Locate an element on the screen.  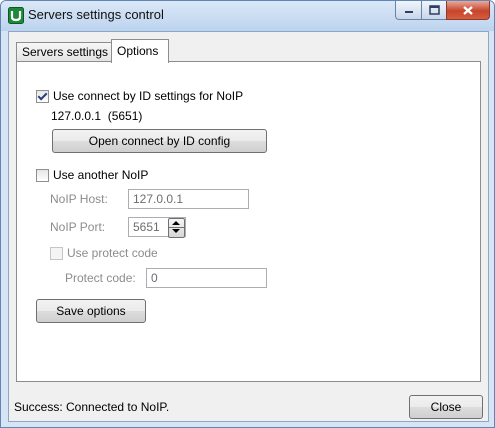
save-options-button: Save options is located at coordinates (91, 311).